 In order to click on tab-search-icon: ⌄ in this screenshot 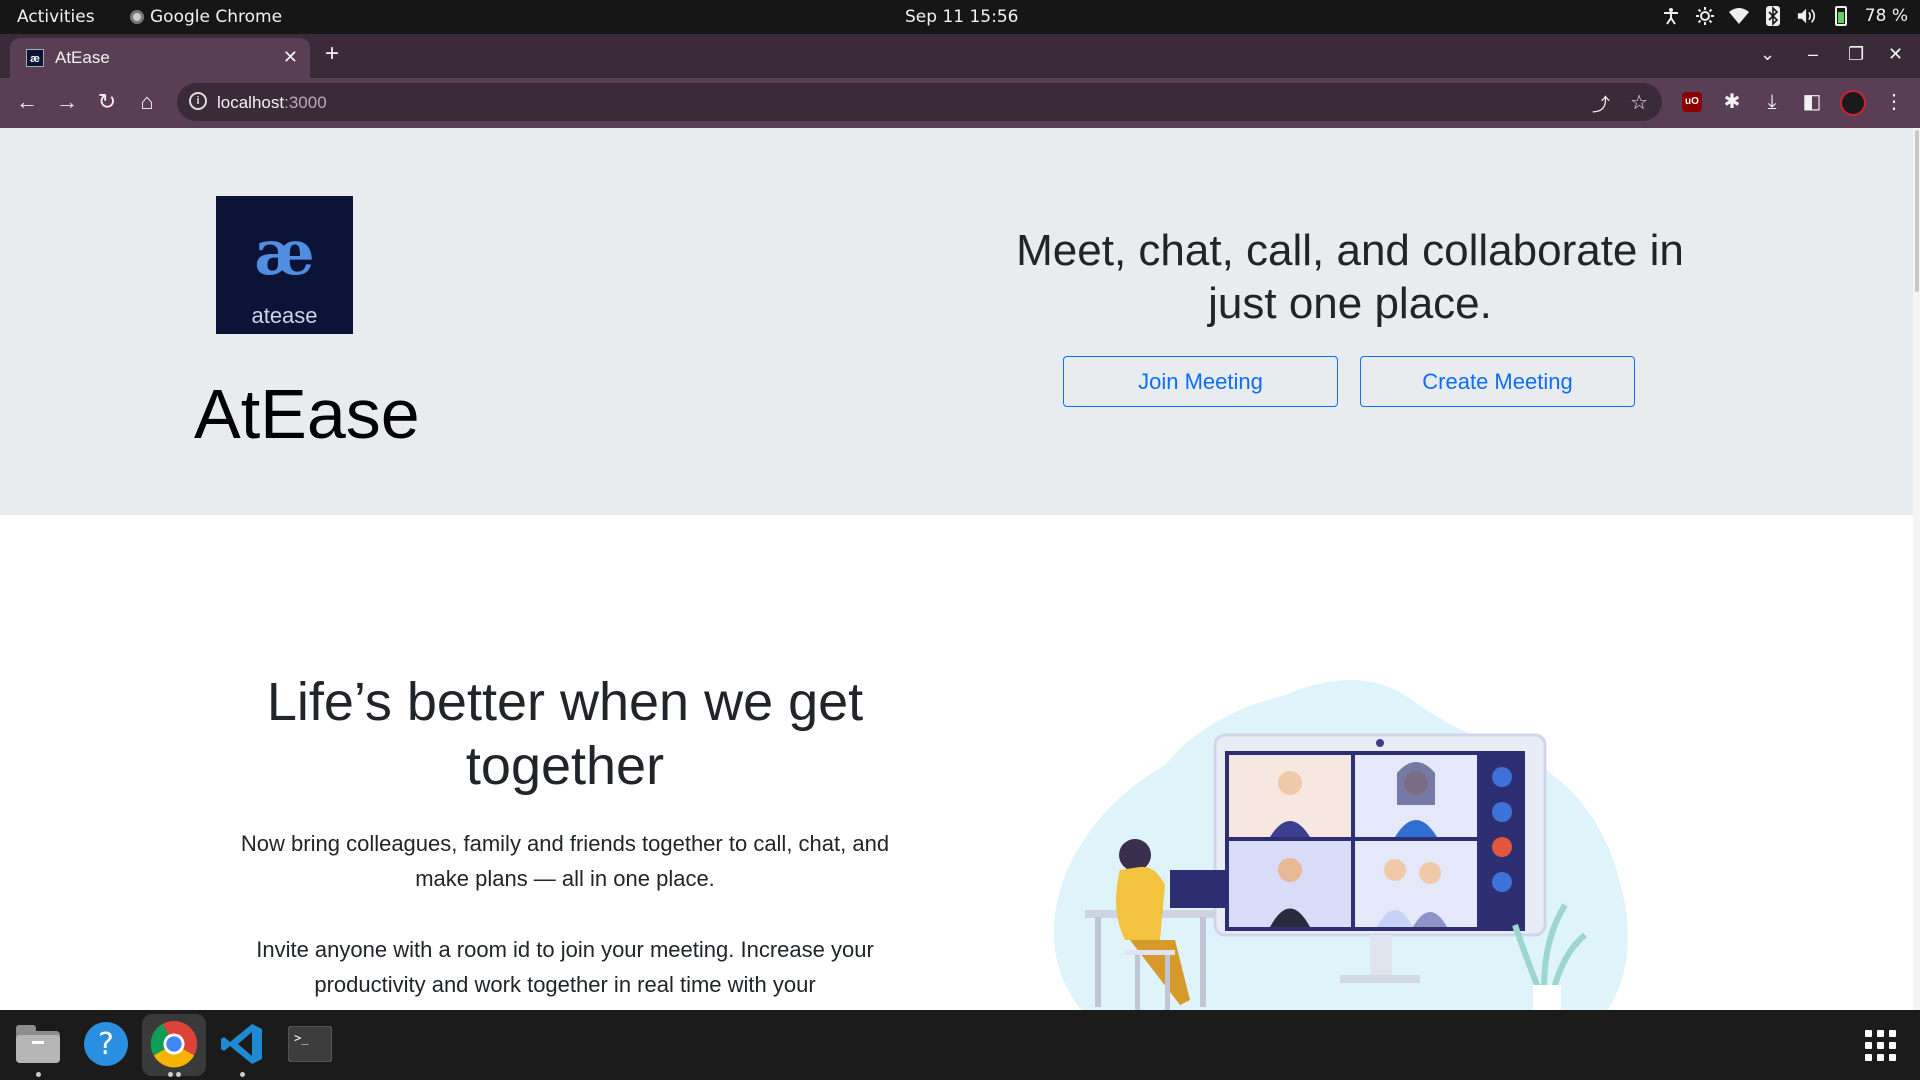, I will do `click(1767, 54)`.